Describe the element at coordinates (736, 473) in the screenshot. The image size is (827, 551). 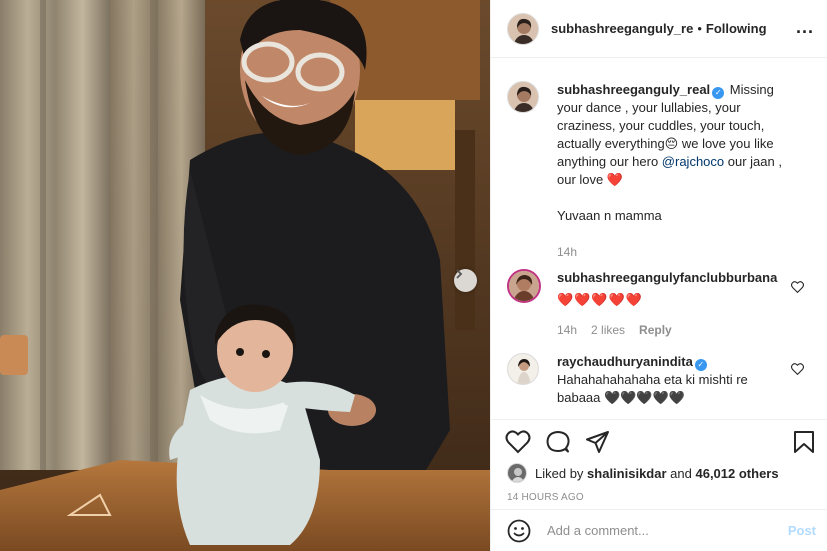
I see `likes-count: 46,012 others` at that location.